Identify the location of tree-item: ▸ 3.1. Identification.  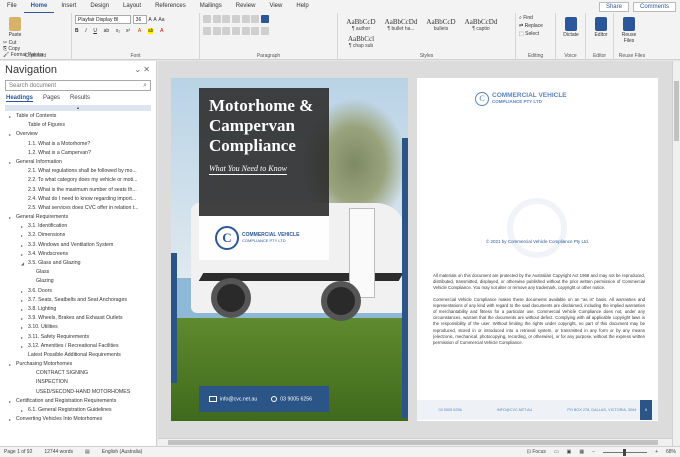
(78, 226).